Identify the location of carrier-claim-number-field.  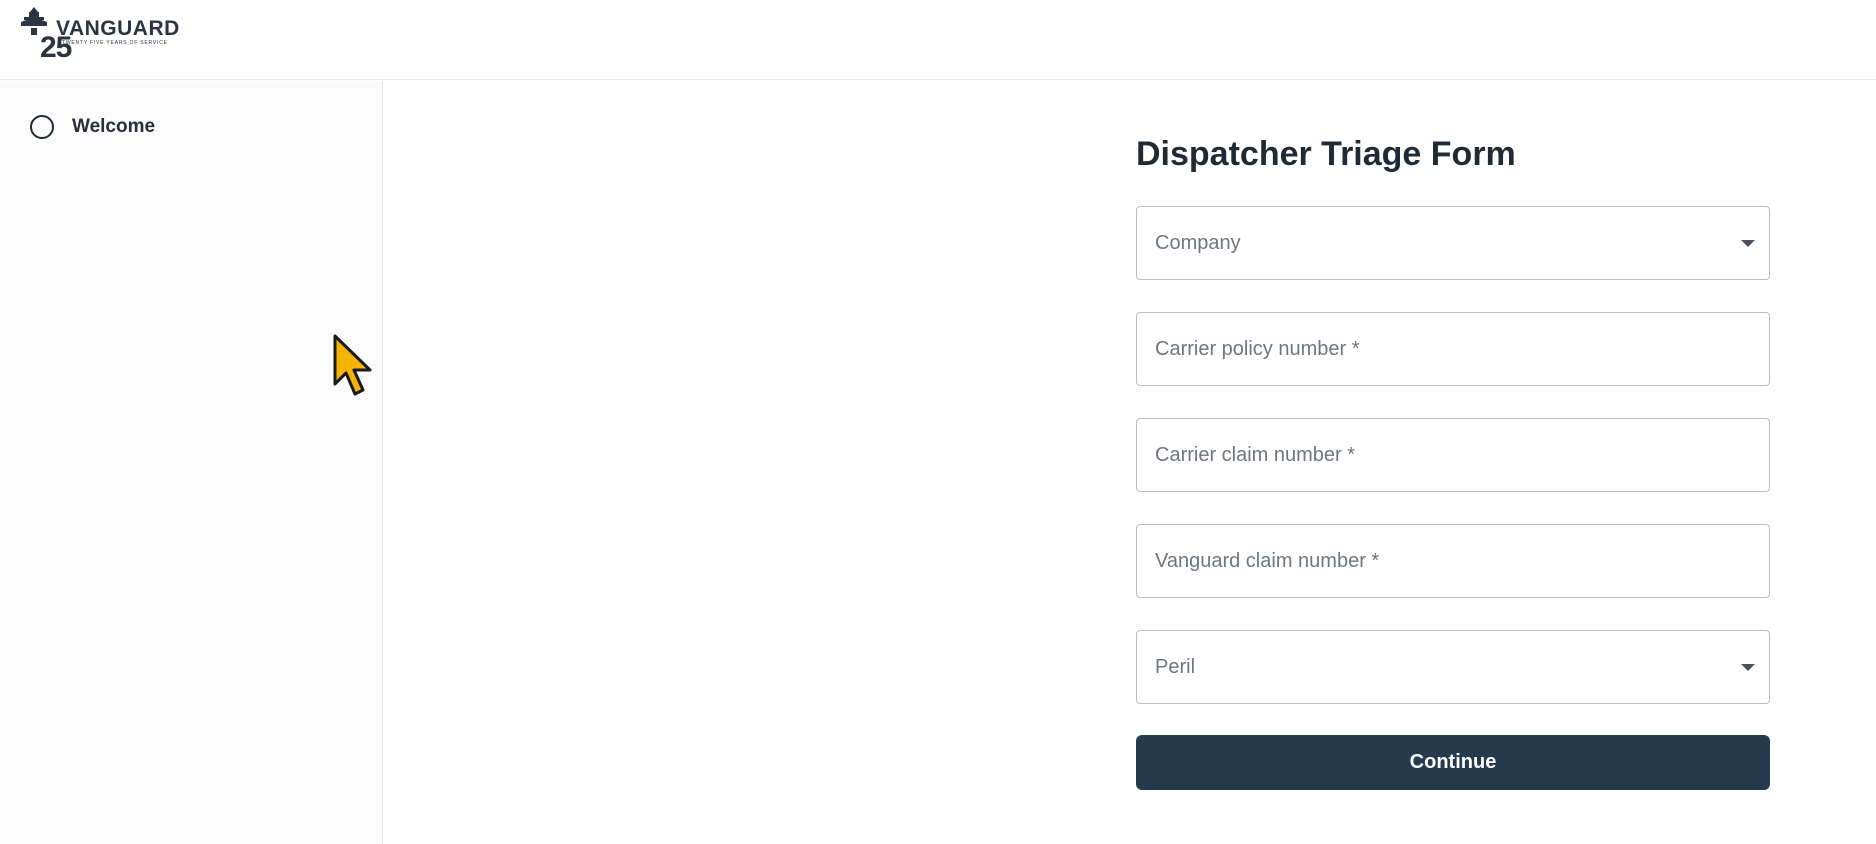
(1453, 455).